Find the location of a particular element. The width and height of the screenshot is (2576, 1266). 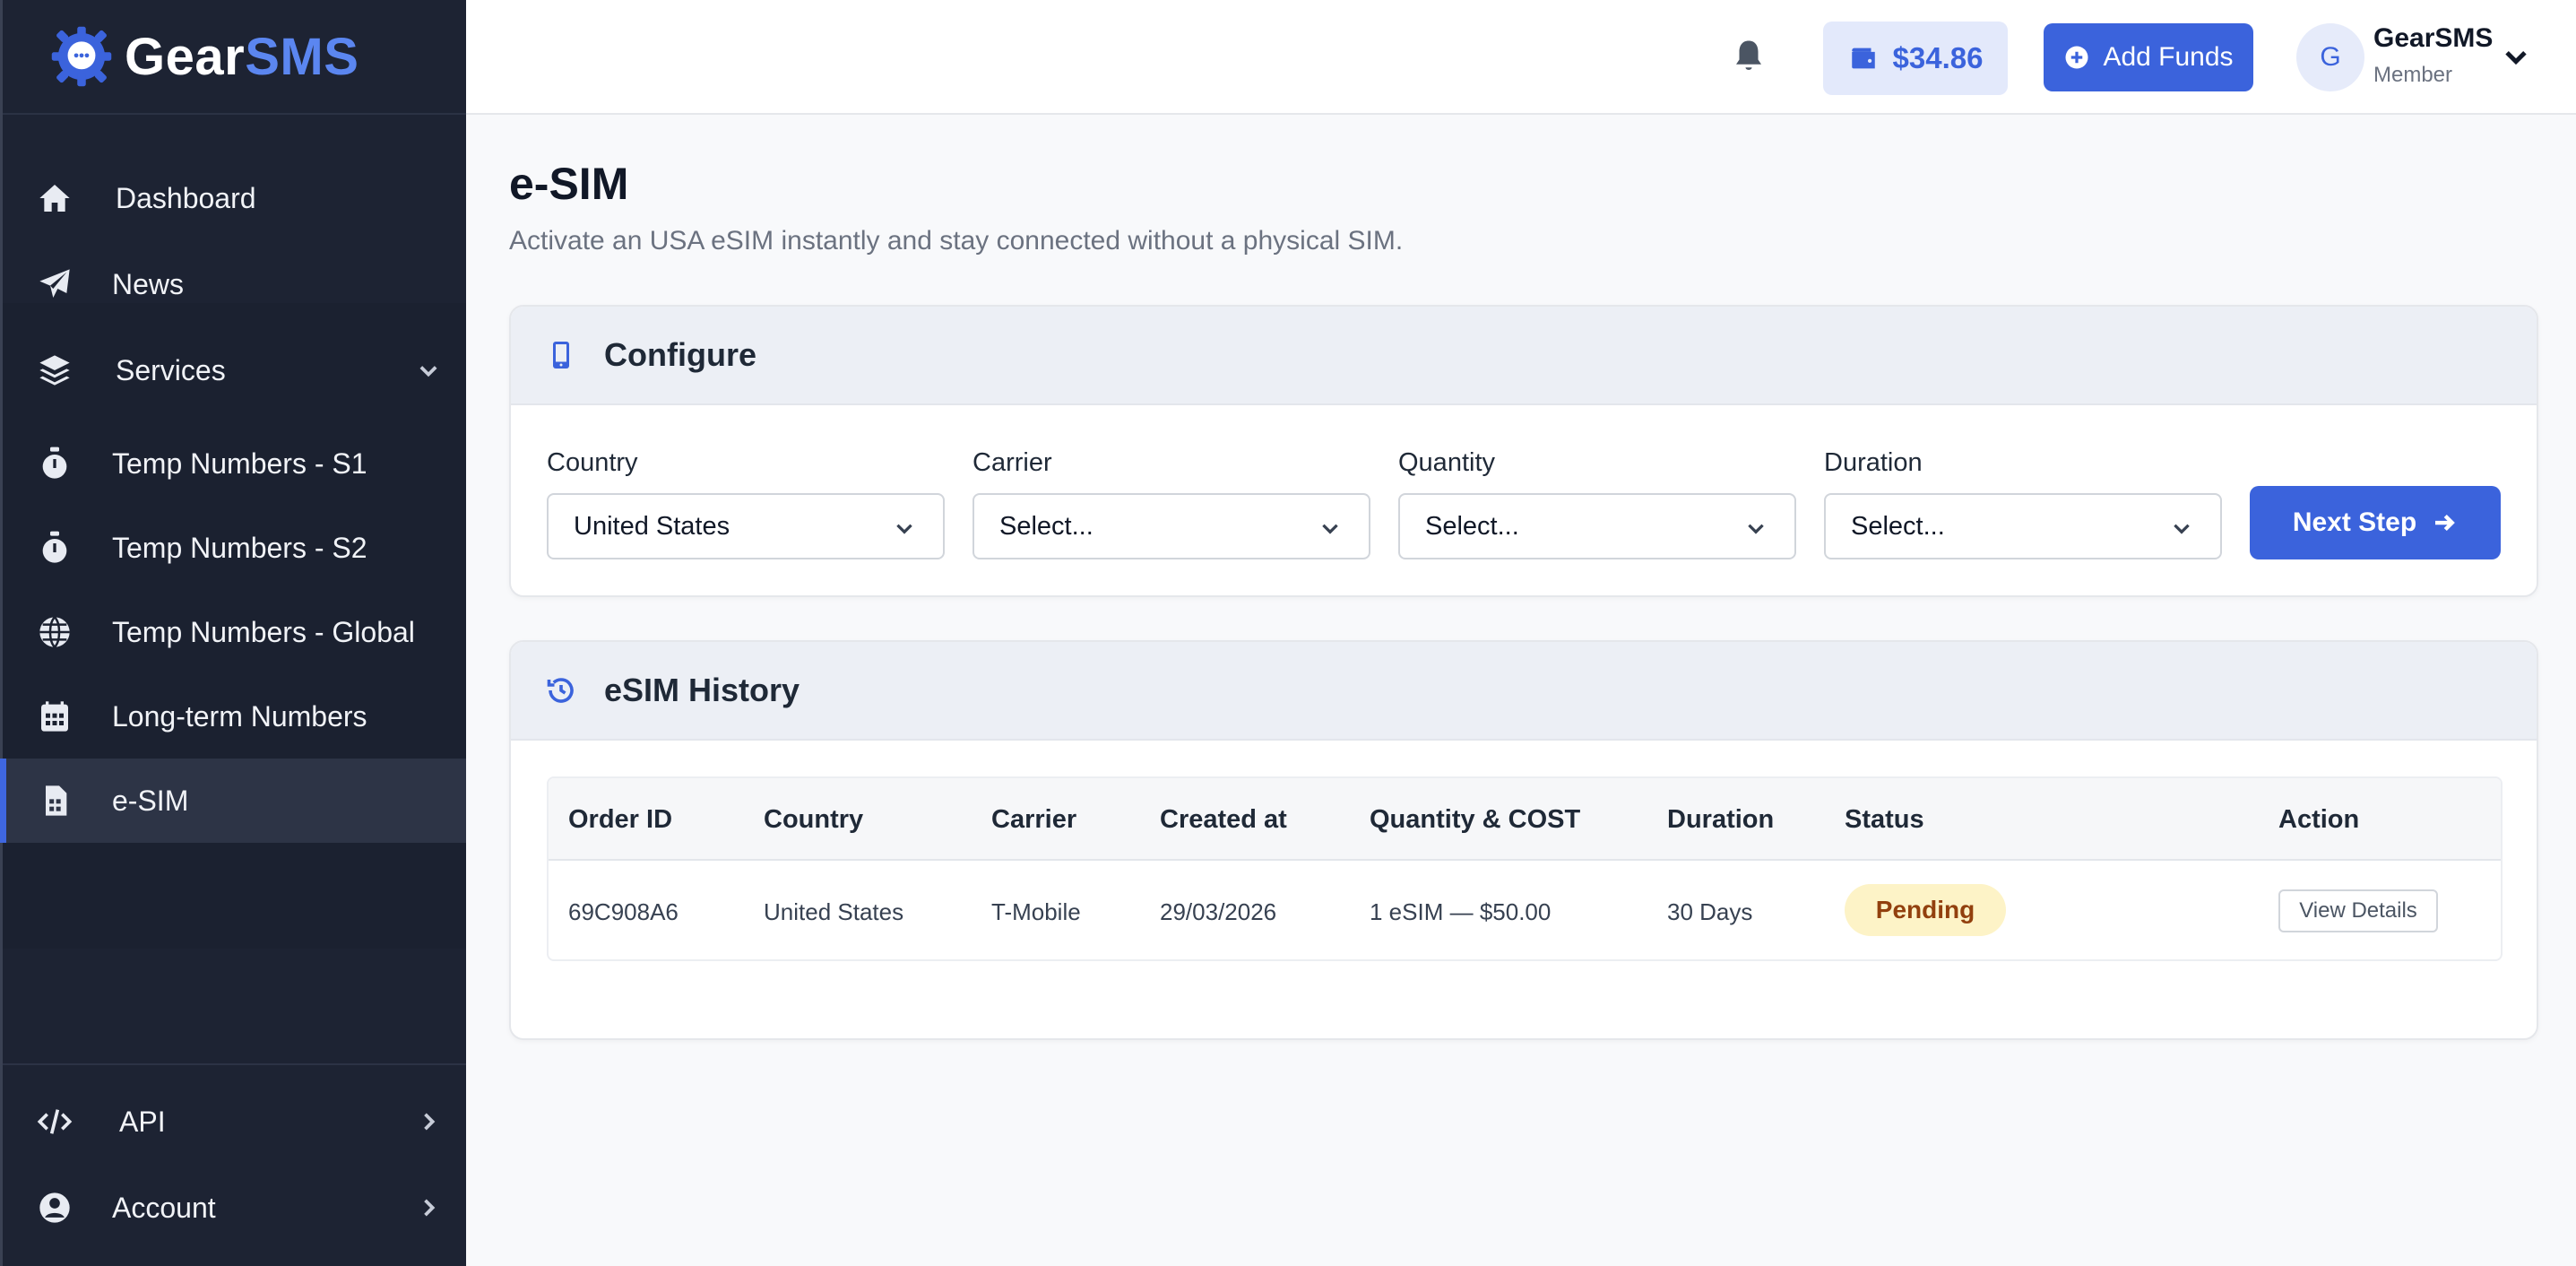

configure-title: Configure is located at coordinates (680, 354).